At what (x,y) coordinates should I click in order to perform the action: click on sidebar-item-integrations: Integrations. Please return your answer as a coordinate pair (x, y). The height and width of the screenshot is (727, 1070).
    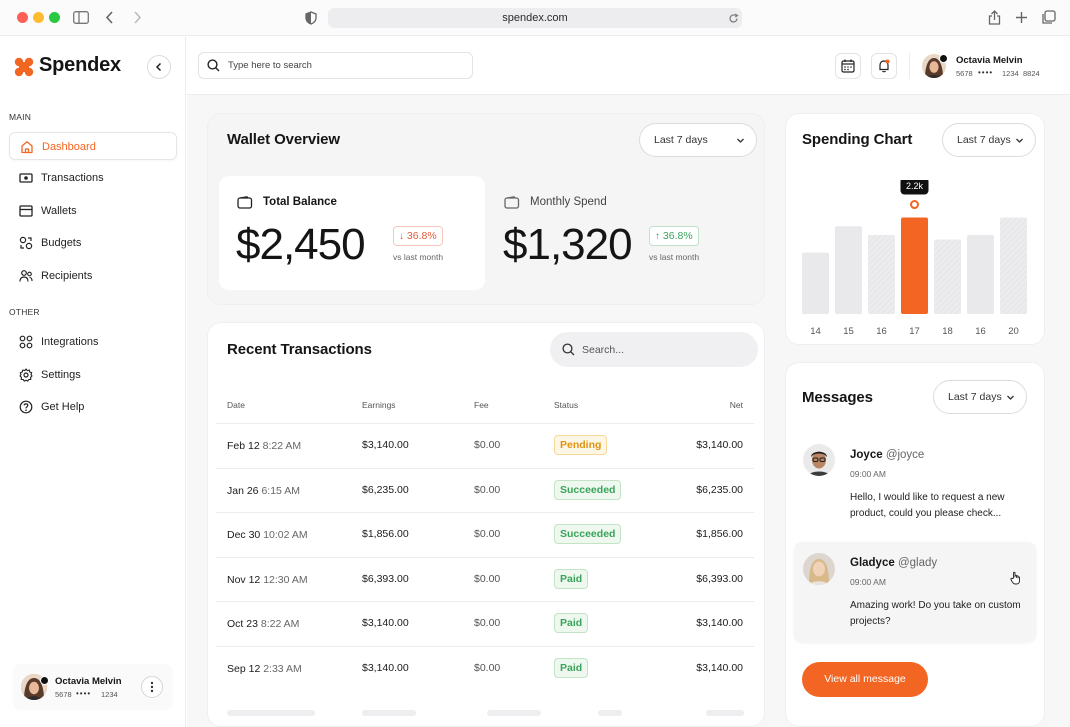
    Looking at the image, I should click on (93, 342).